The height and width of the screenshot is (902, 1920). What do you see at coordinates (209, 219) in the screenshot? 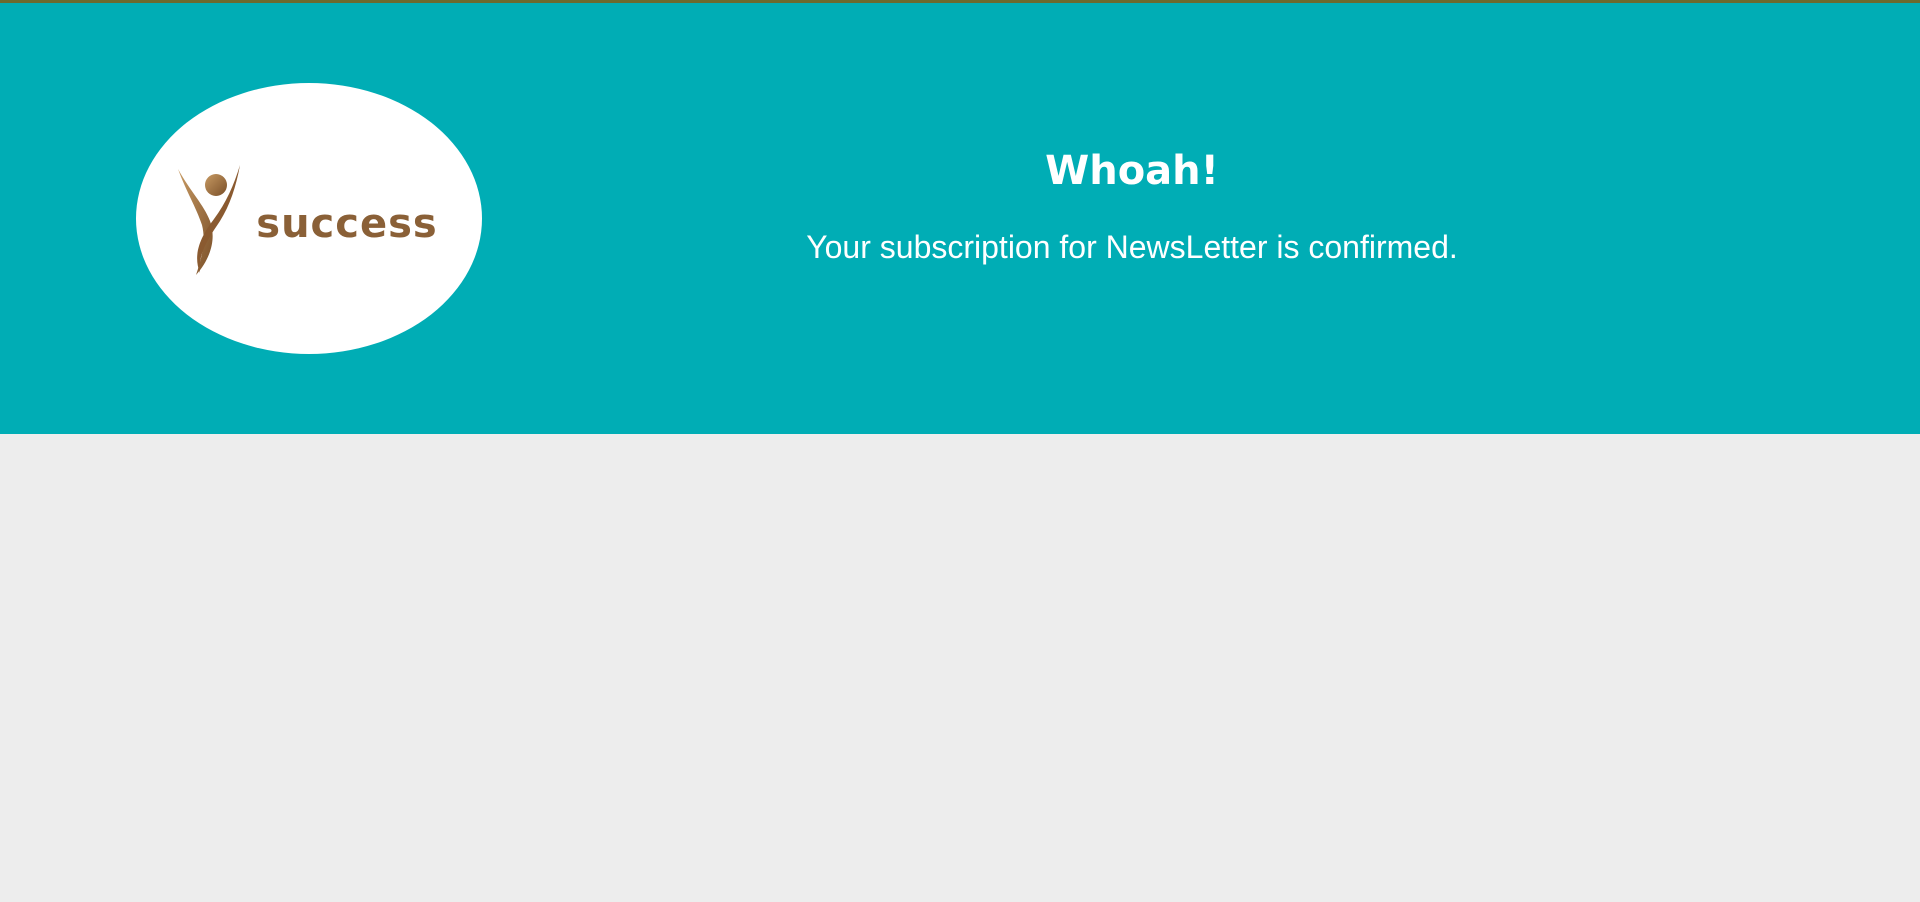
I see `success-figure-icon` at bounding box center [209, 219].